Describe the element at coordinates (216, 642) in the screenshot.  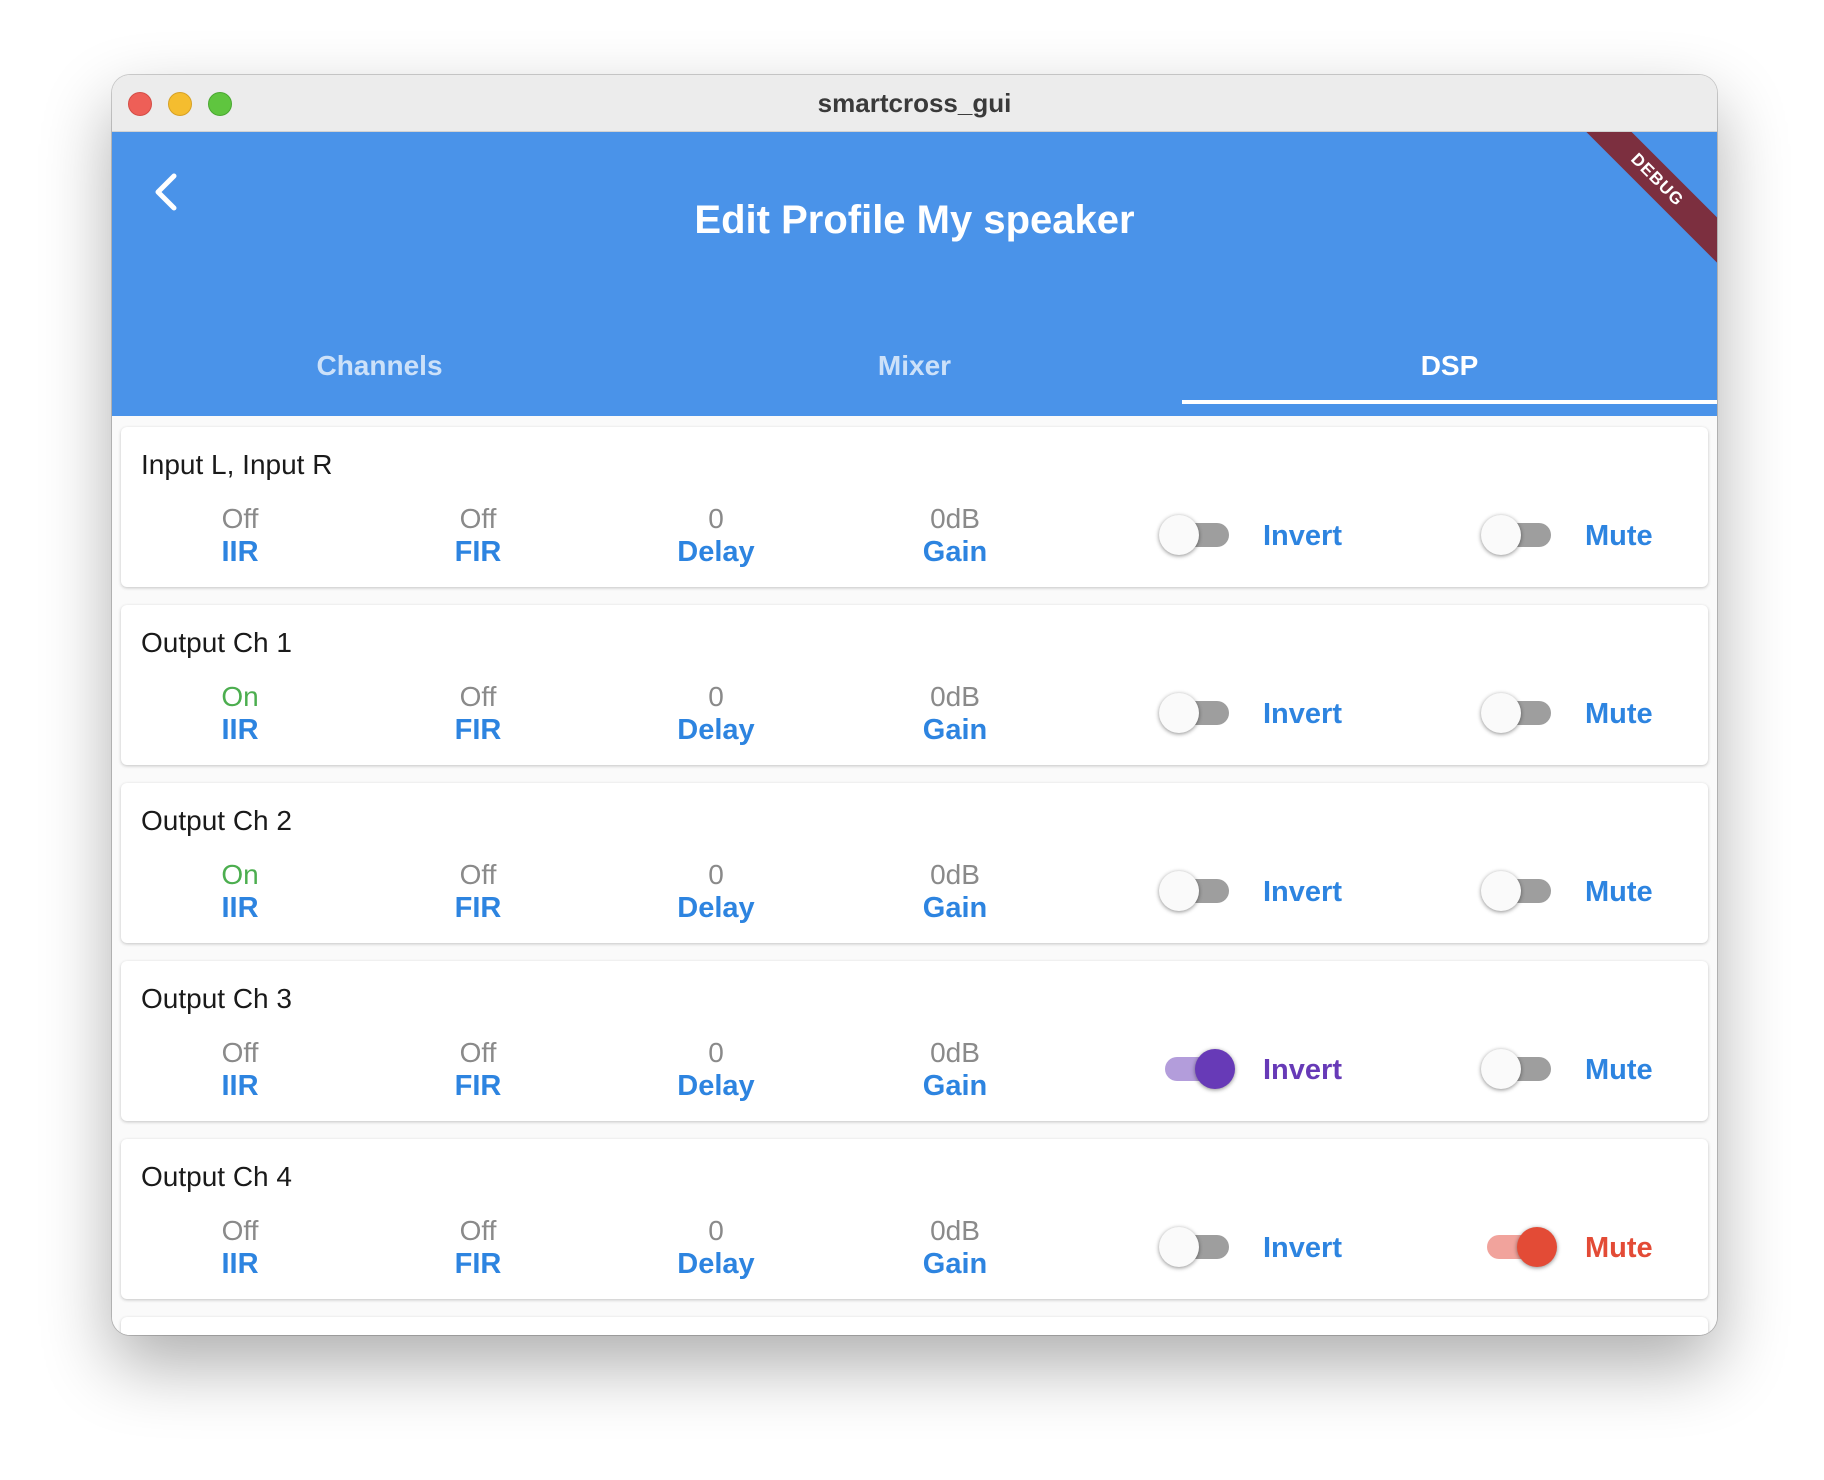
I see `channel-name: Output Ch 1` at that location.